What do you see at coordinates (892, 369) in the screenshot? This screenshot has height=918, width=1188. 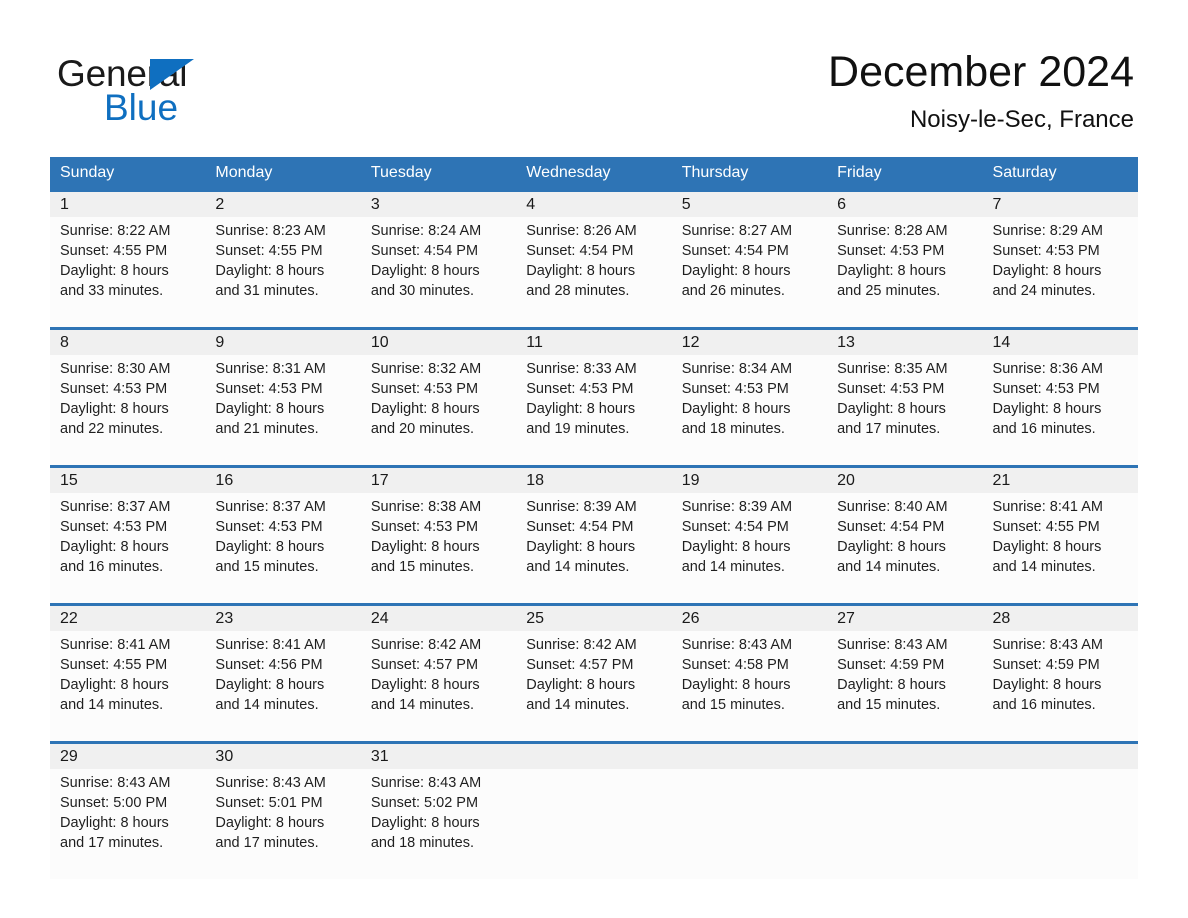 I see `sunrise-text: Sunrise: 8:35 AM` at bounding box center [892, 369].